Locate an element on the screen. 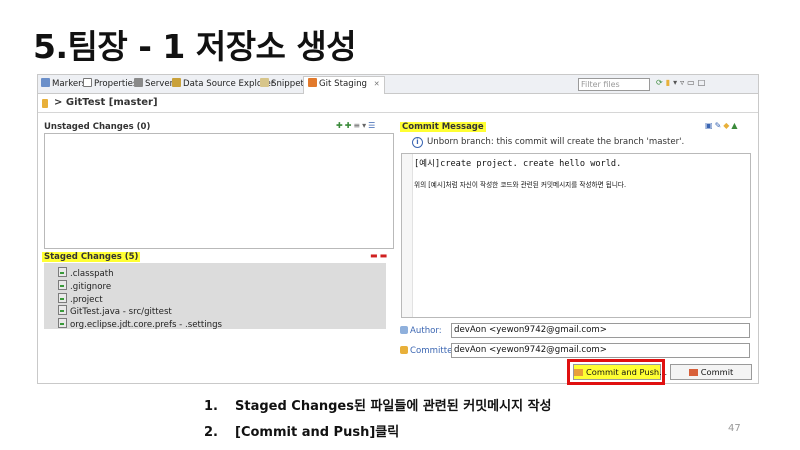  repository-icon is located at coordinates (45, 103).